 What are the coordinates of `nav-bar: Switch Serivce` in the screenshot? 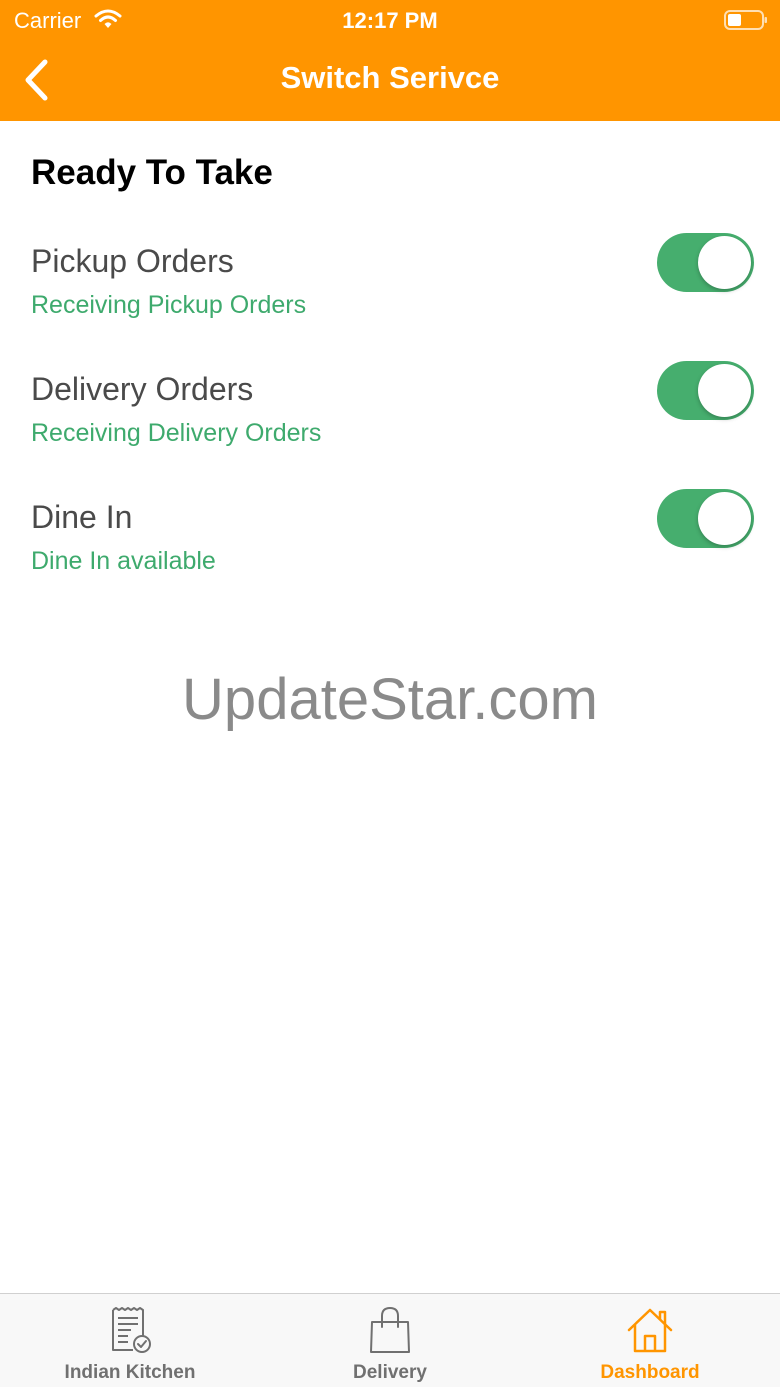 It's located at (390, 80).